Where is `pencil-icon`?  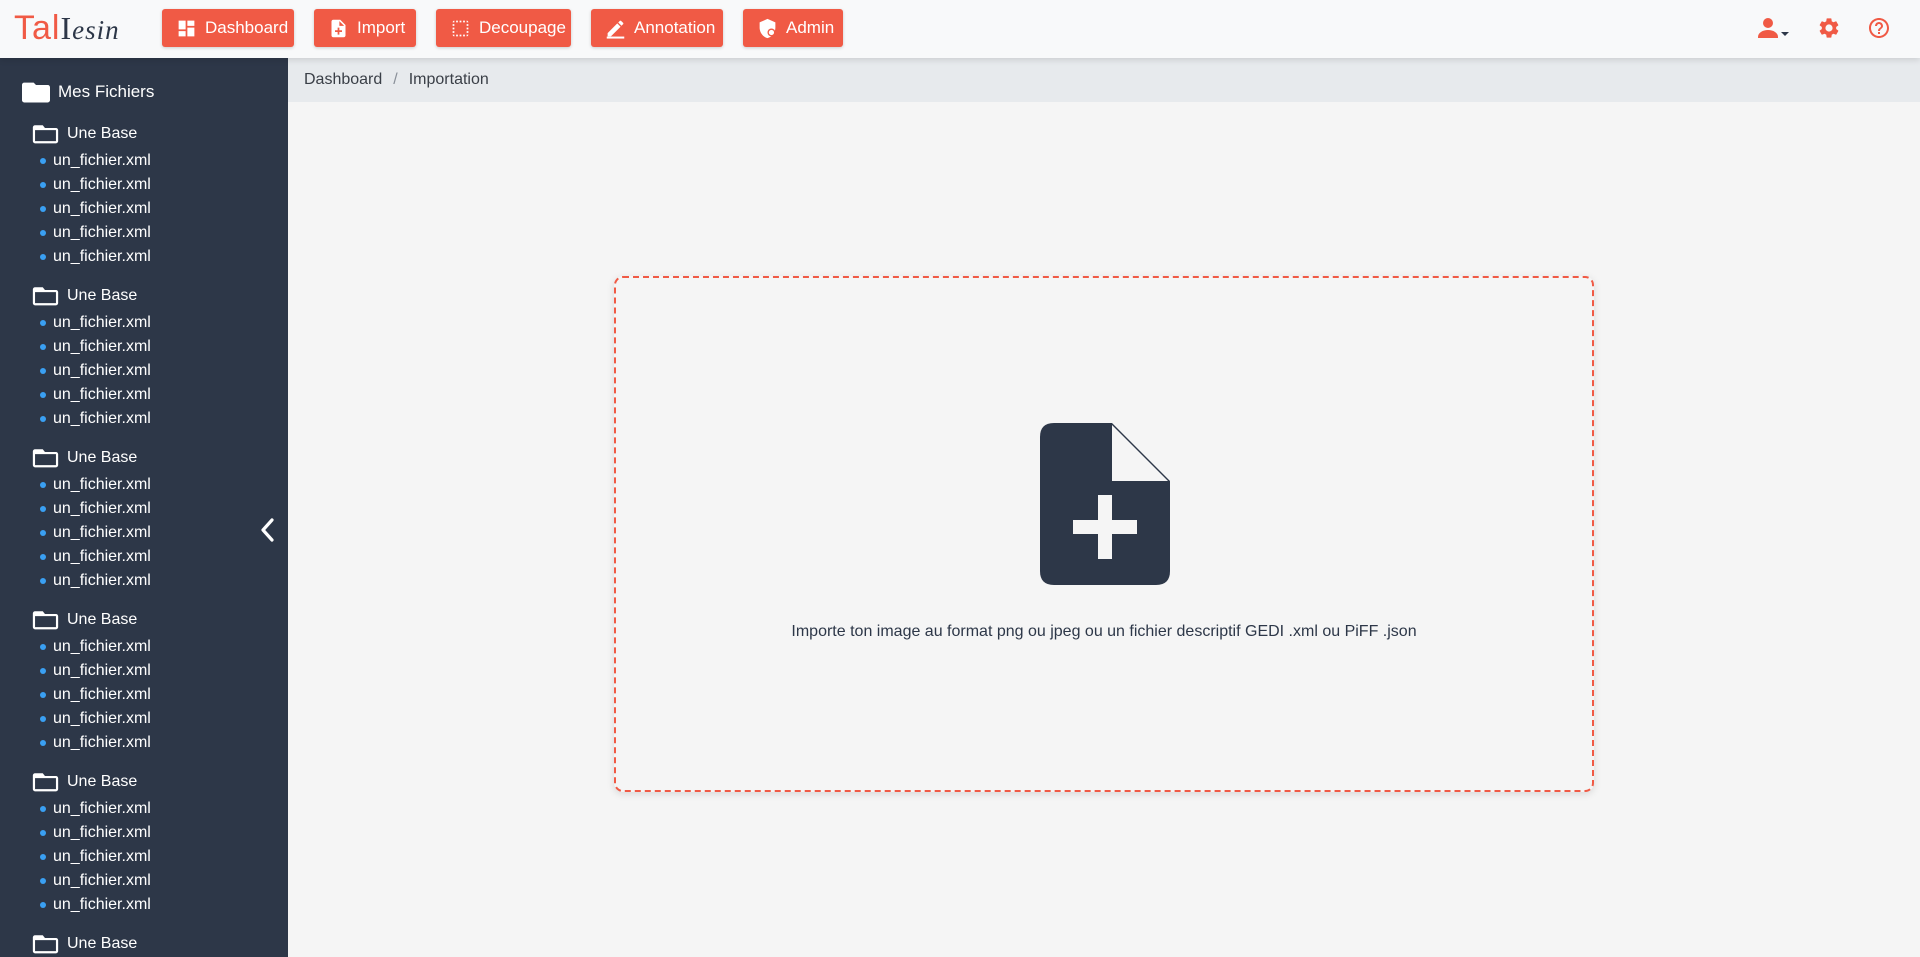
pencil-icon is located at coordinates (615, 29).